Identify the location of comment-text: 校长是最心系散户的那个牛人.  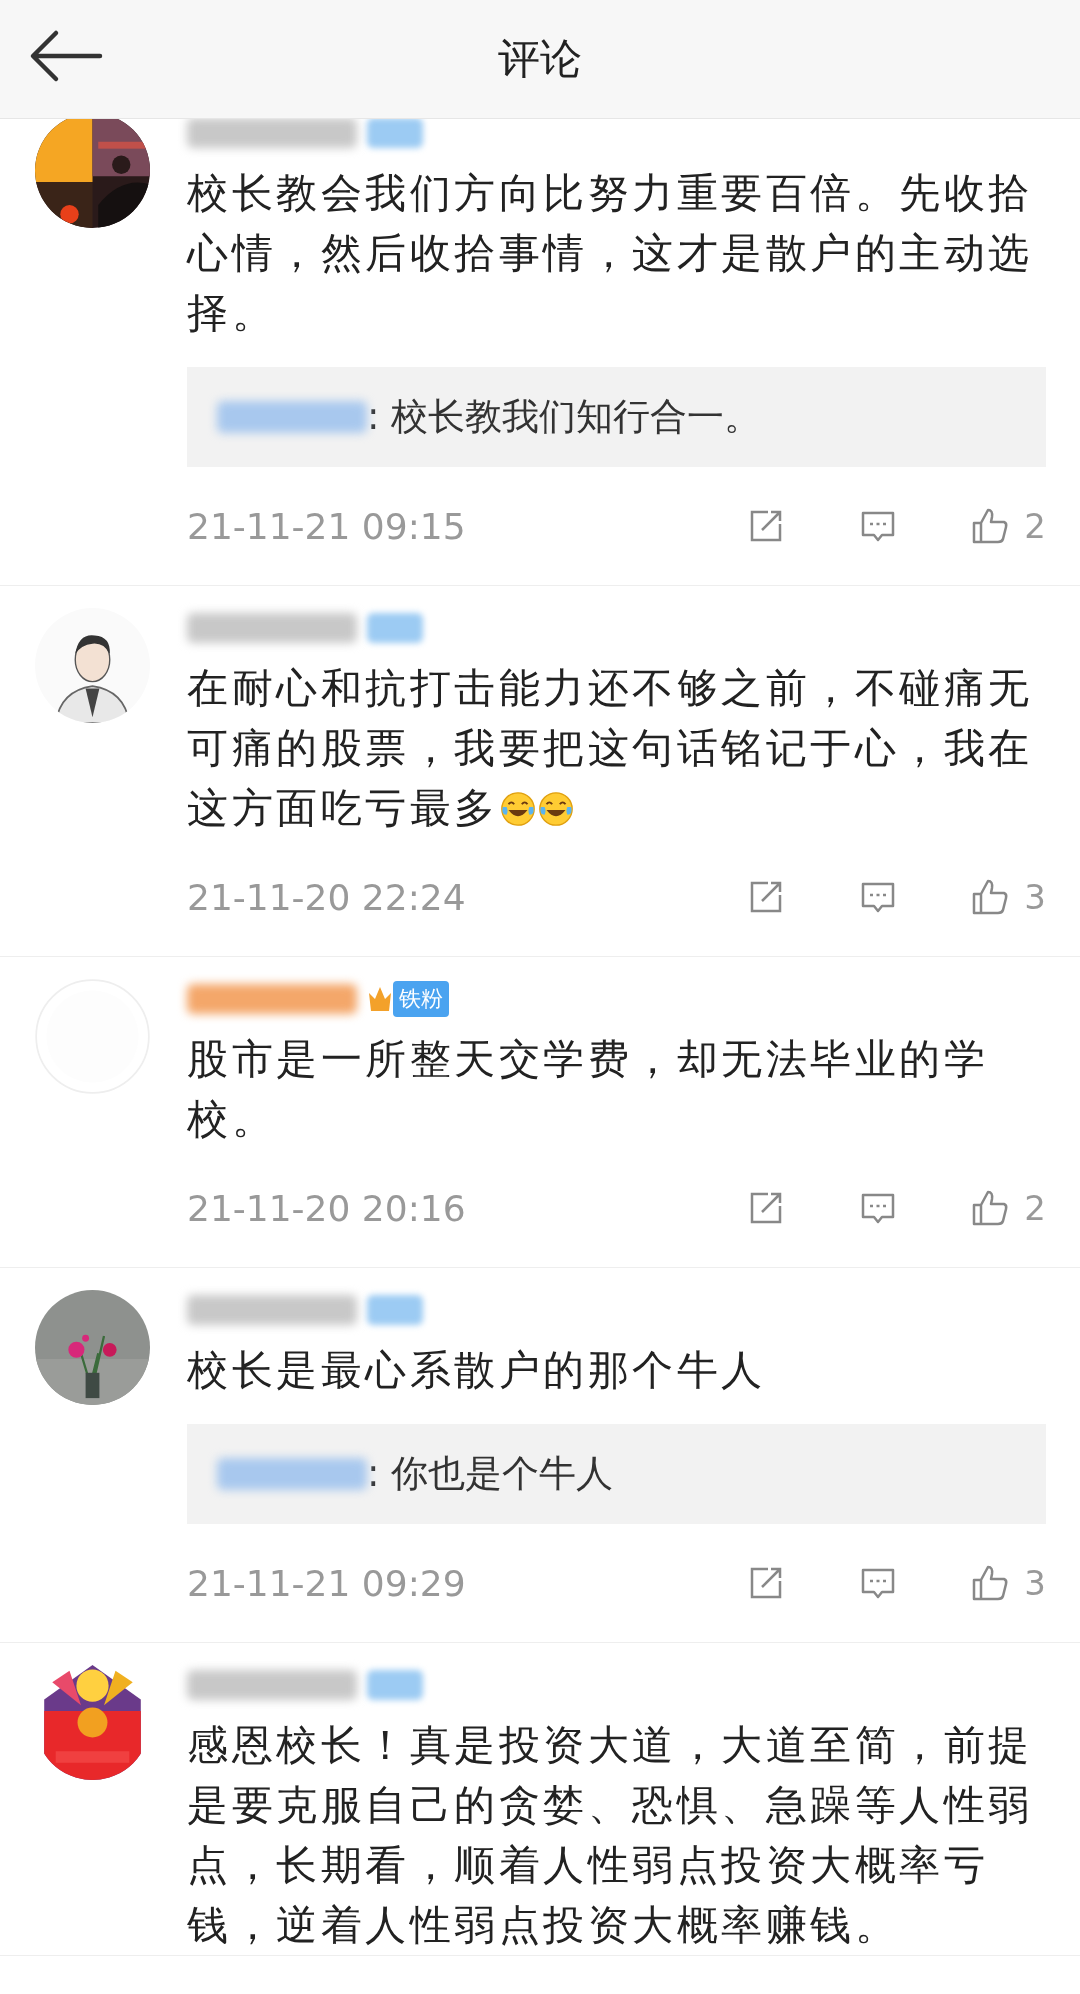
(477, 1370).